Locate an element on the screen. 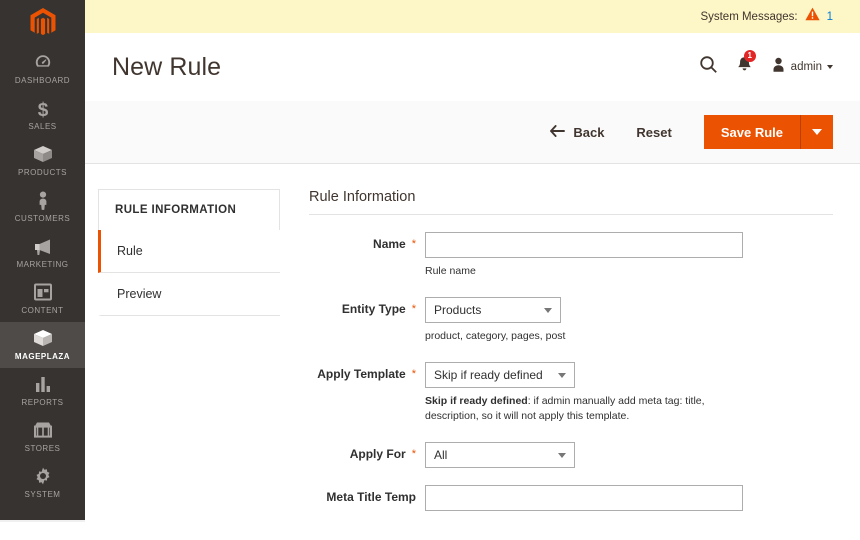 This screenshot has height=540, width=860. arrow-left-icon is located at coordinates (558, 132).